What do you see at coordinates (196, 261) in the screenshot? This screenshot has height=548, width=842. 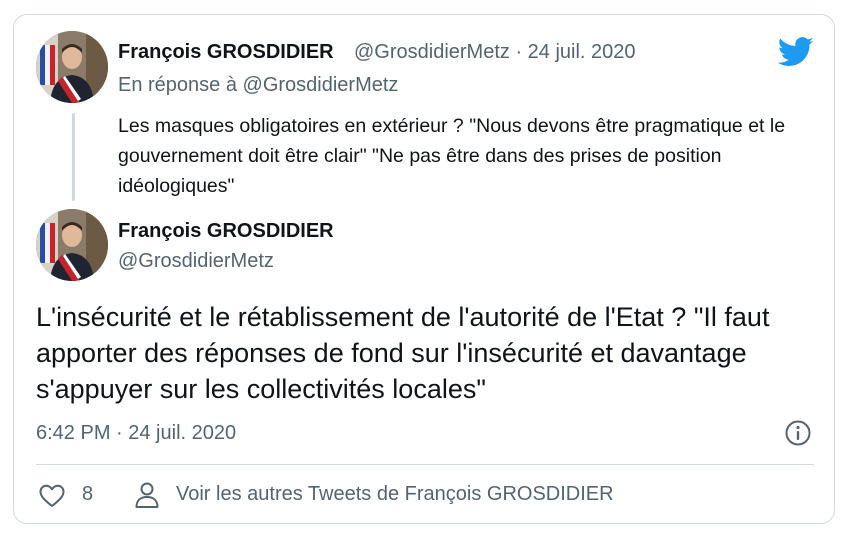 I see `author-handle: @GrosdidierMetz` at bounding box center [196, 261].